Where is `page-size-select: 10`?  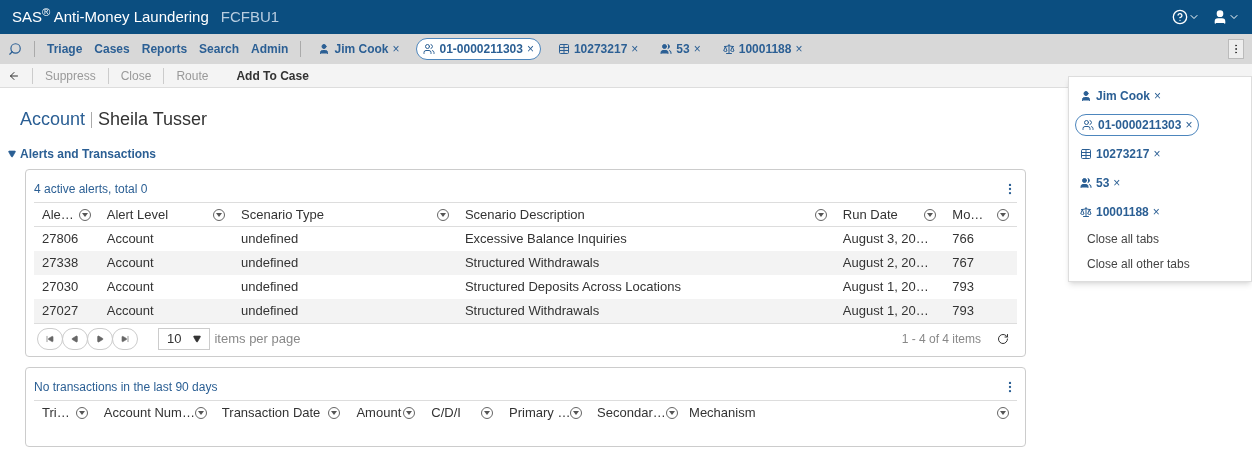 page-size-select: 10 is located at coordinates (184, 338).